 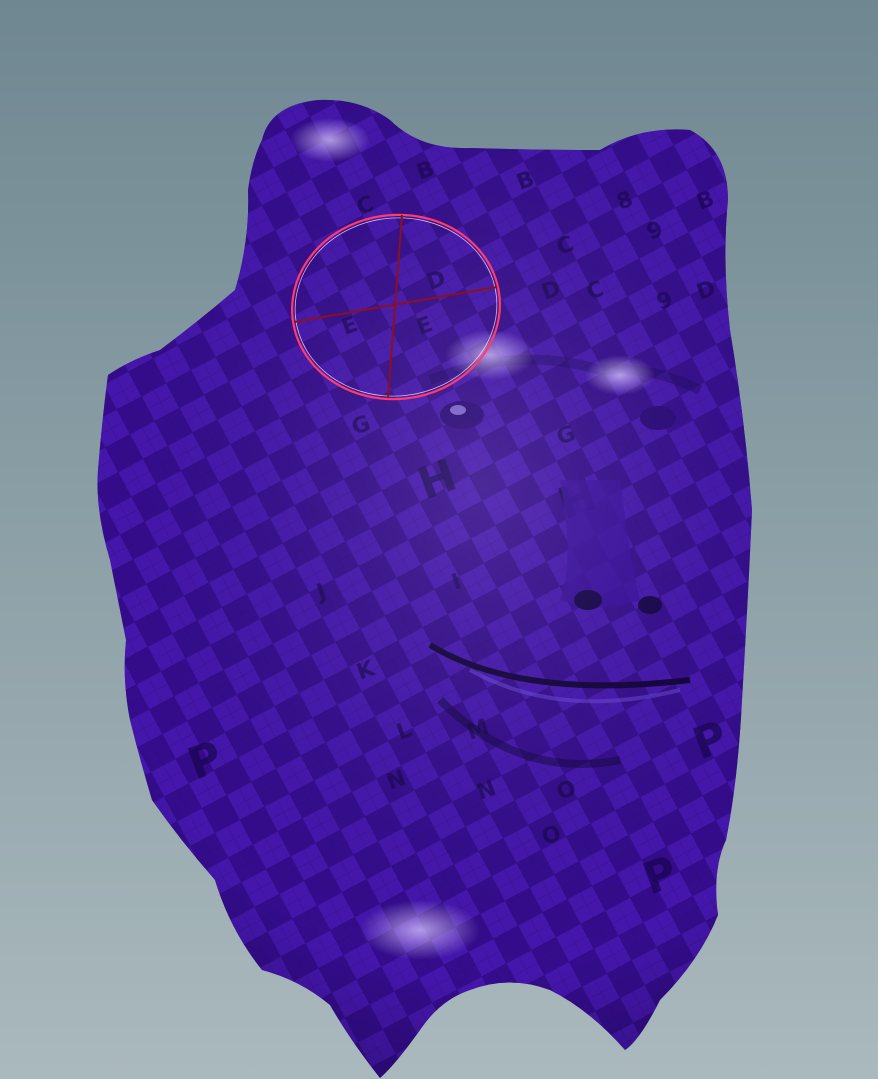 I want to click on specular-highlight-cheek, so click(x=620, y=375).